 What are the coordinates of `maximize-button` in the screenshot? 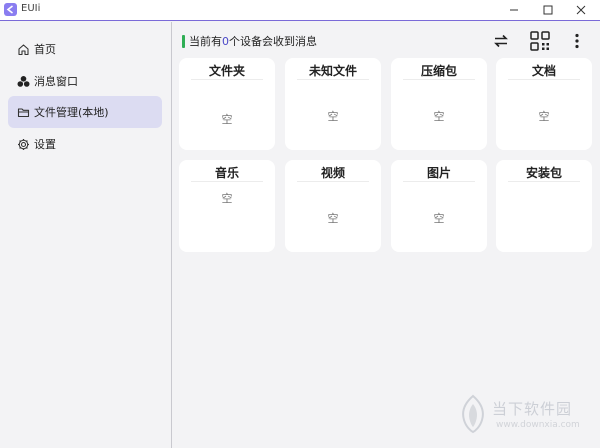 It's located at (548, 10).